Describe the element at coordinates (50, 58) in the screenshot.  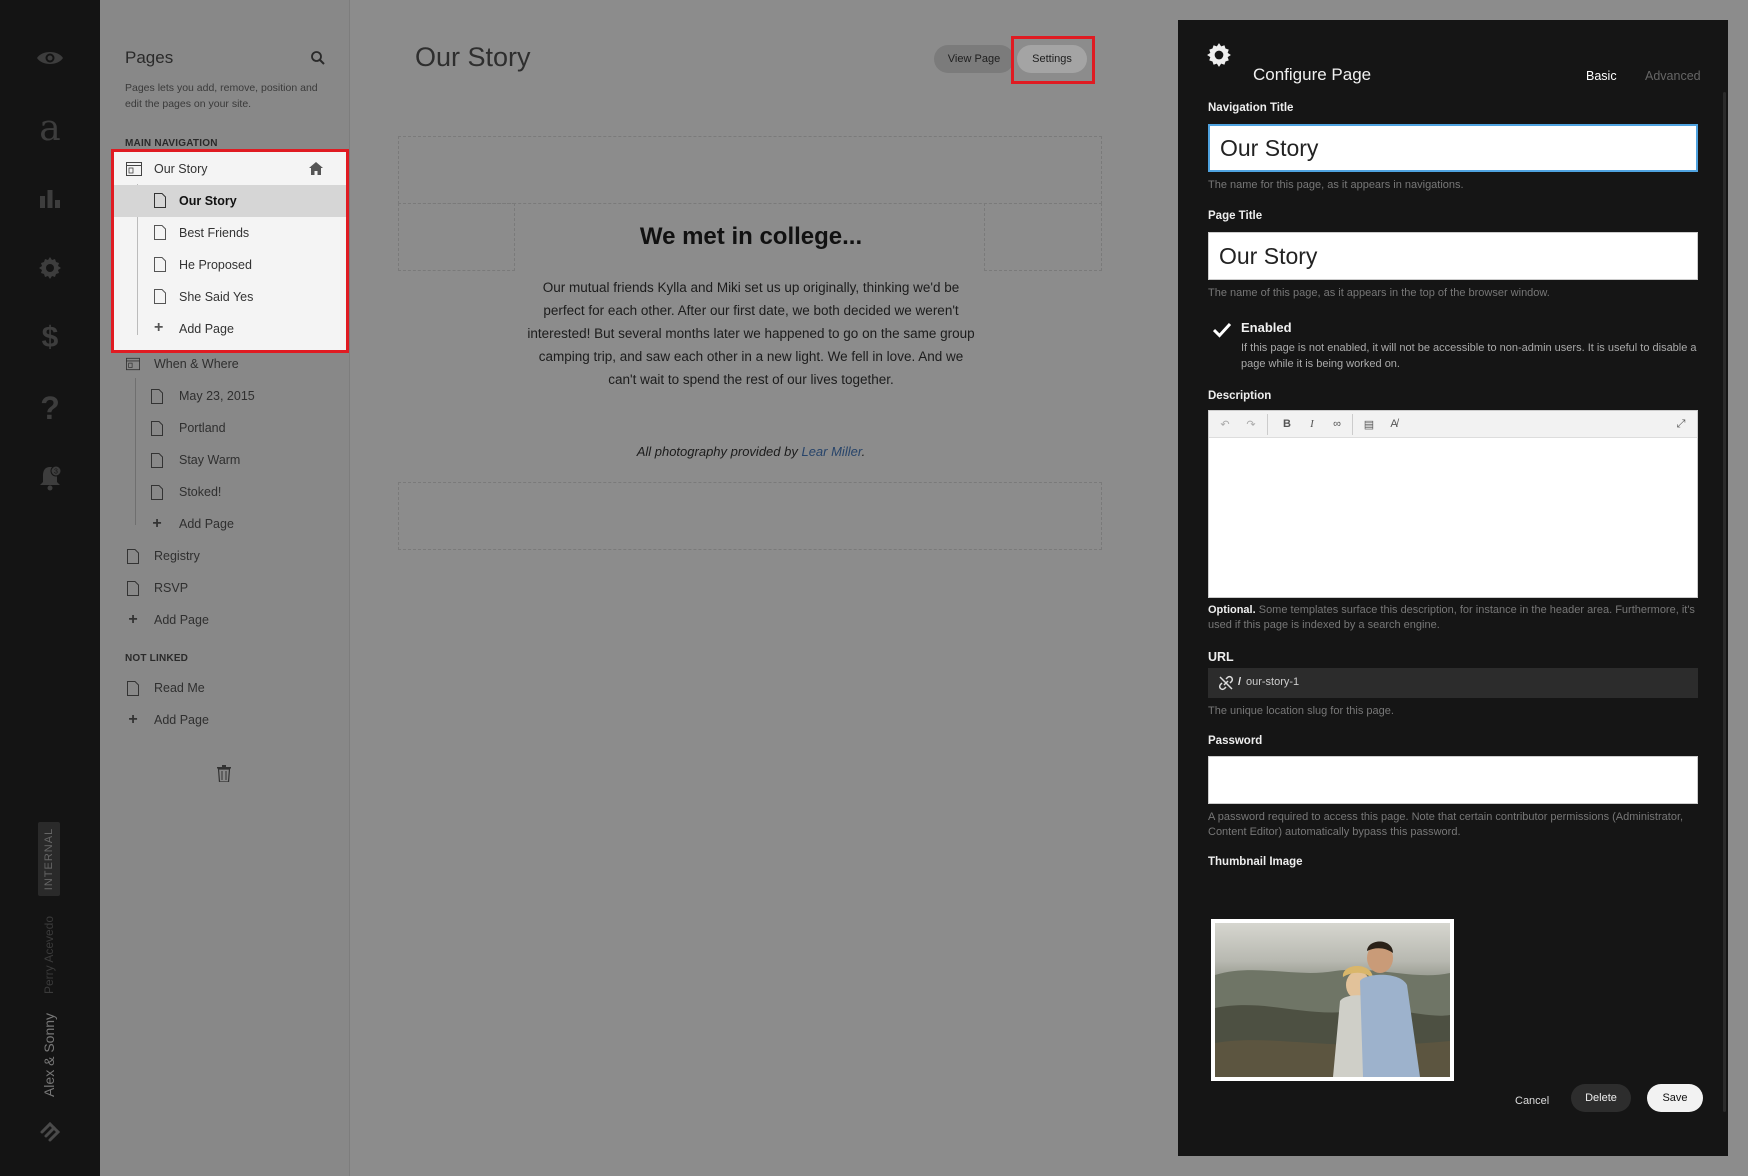
I see `eye-icon` at that location.